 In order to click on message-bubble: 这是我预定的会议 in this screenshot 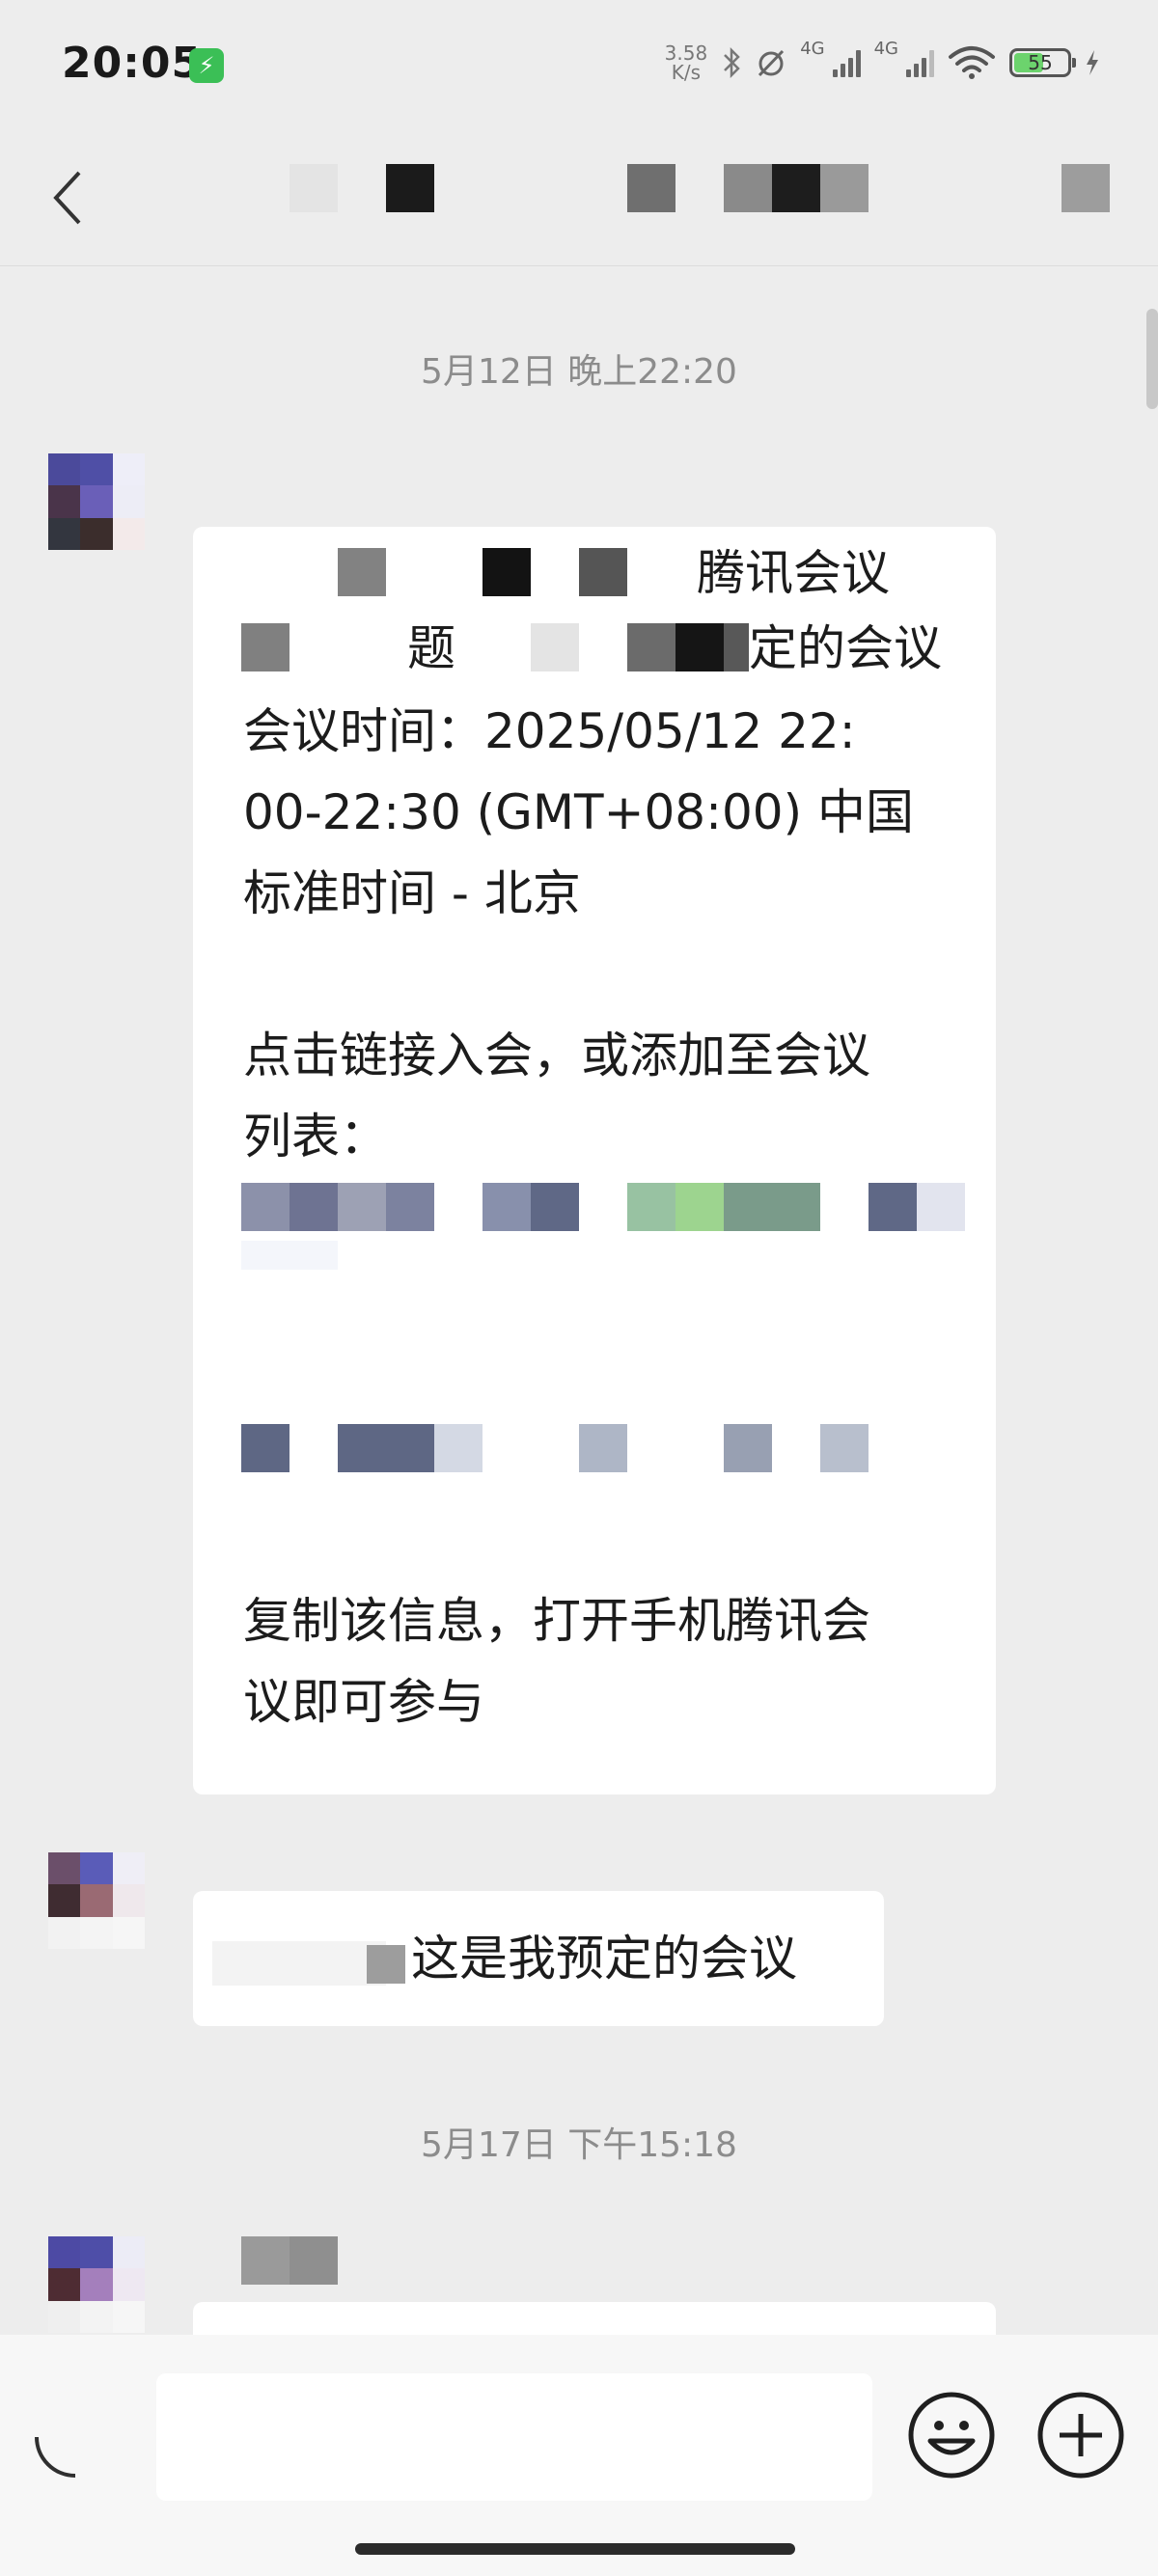, I will do `click(538, 1959)`.